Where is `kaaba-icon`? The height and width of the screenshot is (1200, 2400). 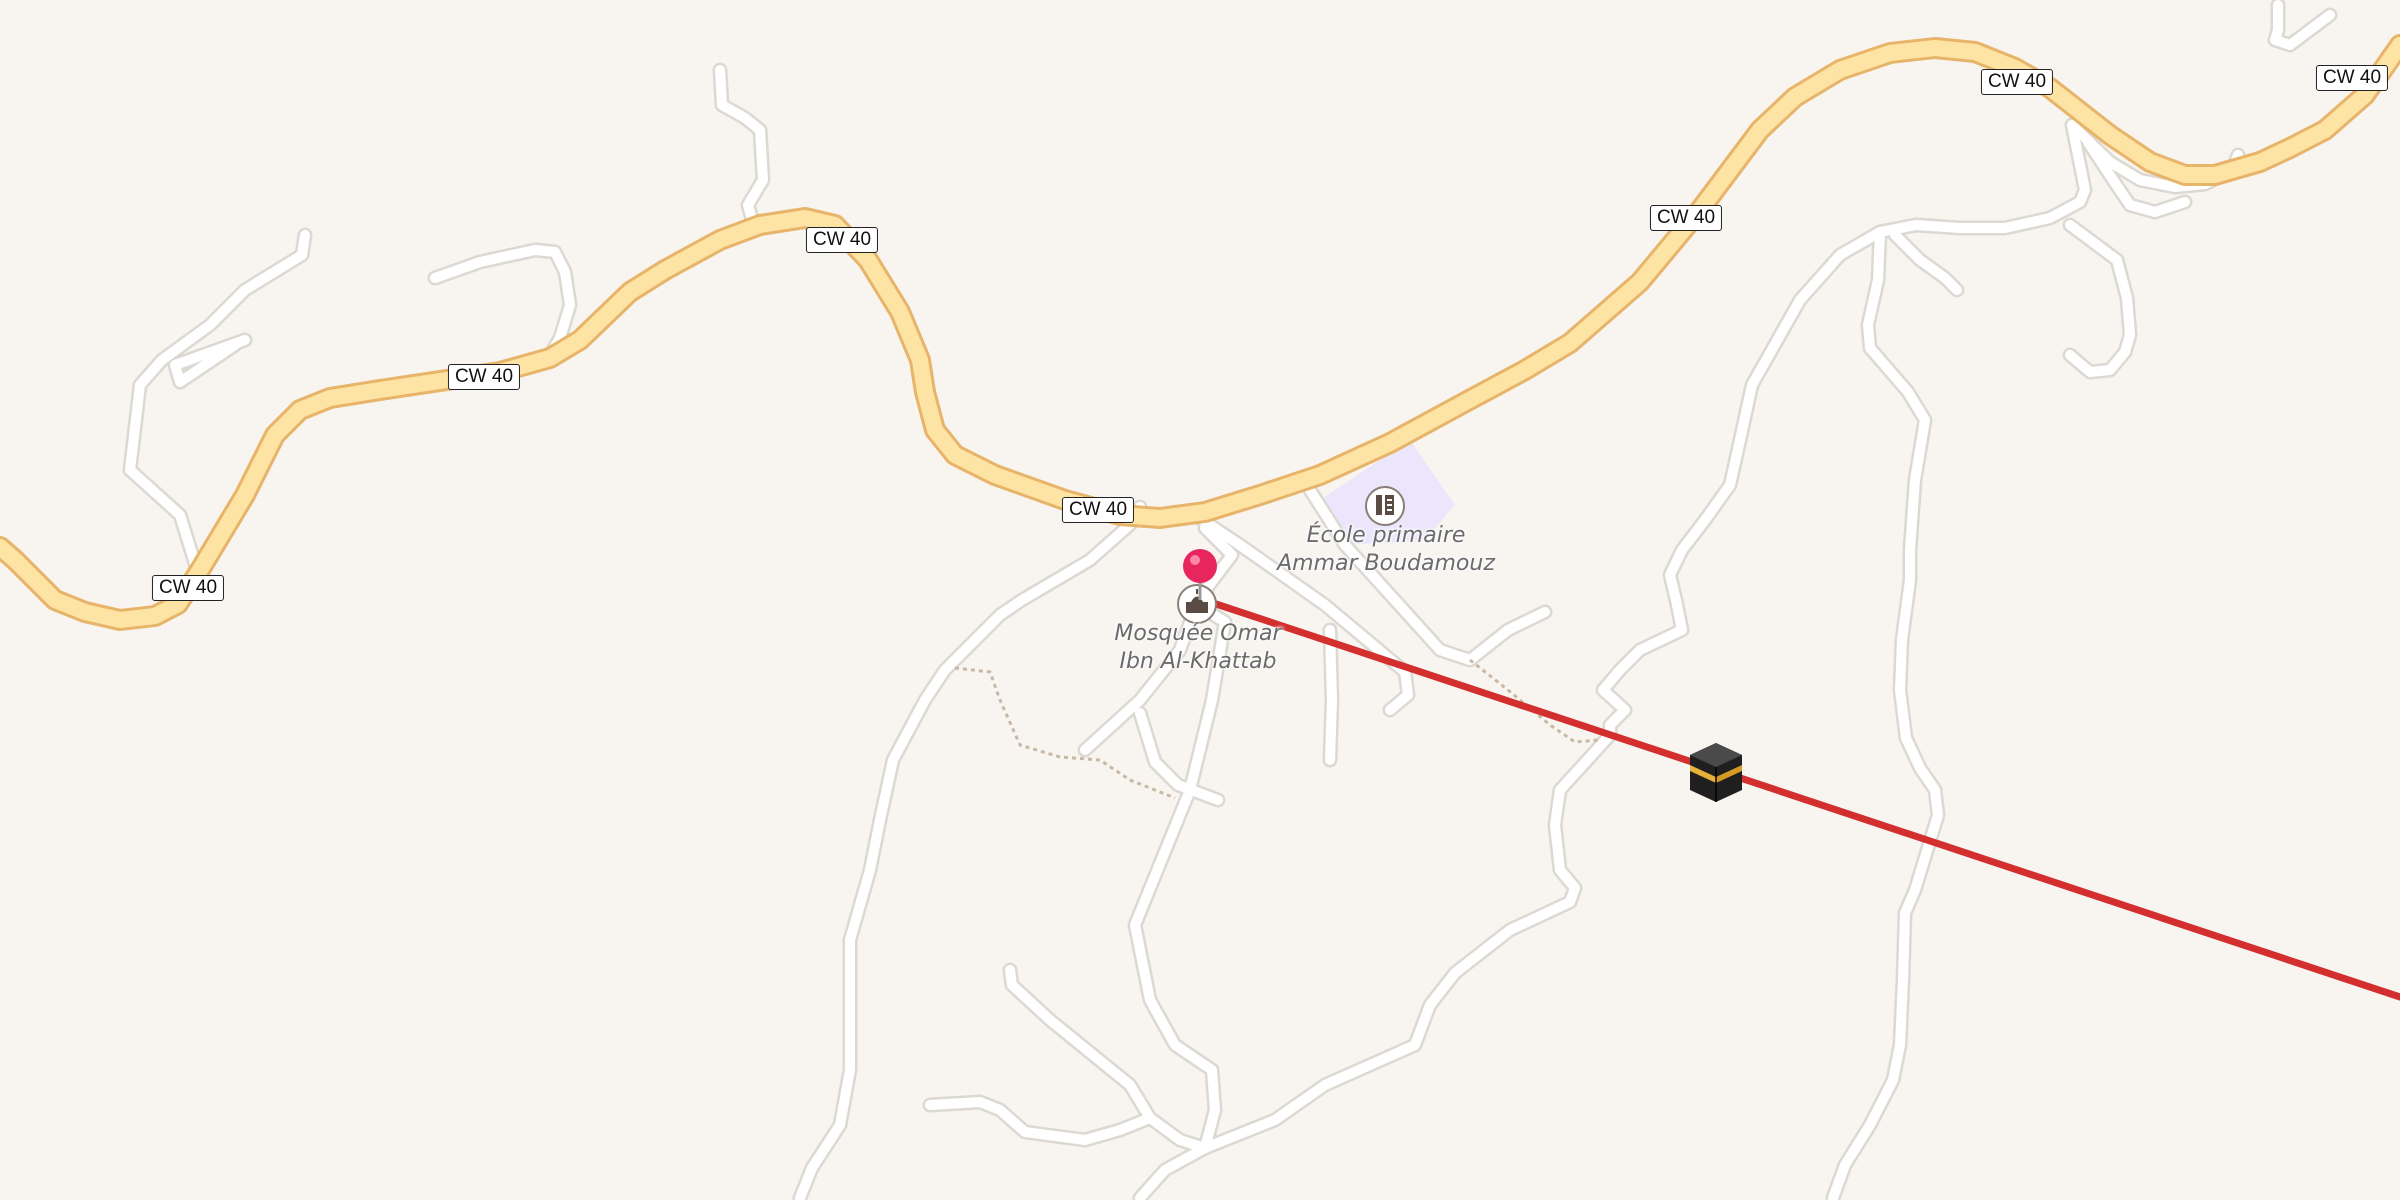
kaaba-icon is located at coordinates (1716, 772).